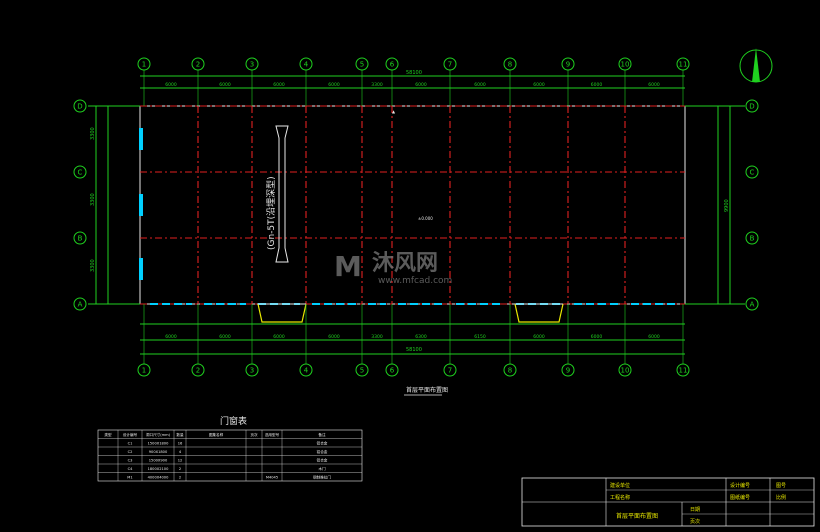 This screenshot has height=532, width=820. Describe the element at coordinates (252, 371) in the screenshot. I see `axis-label-3: 3` at that location.